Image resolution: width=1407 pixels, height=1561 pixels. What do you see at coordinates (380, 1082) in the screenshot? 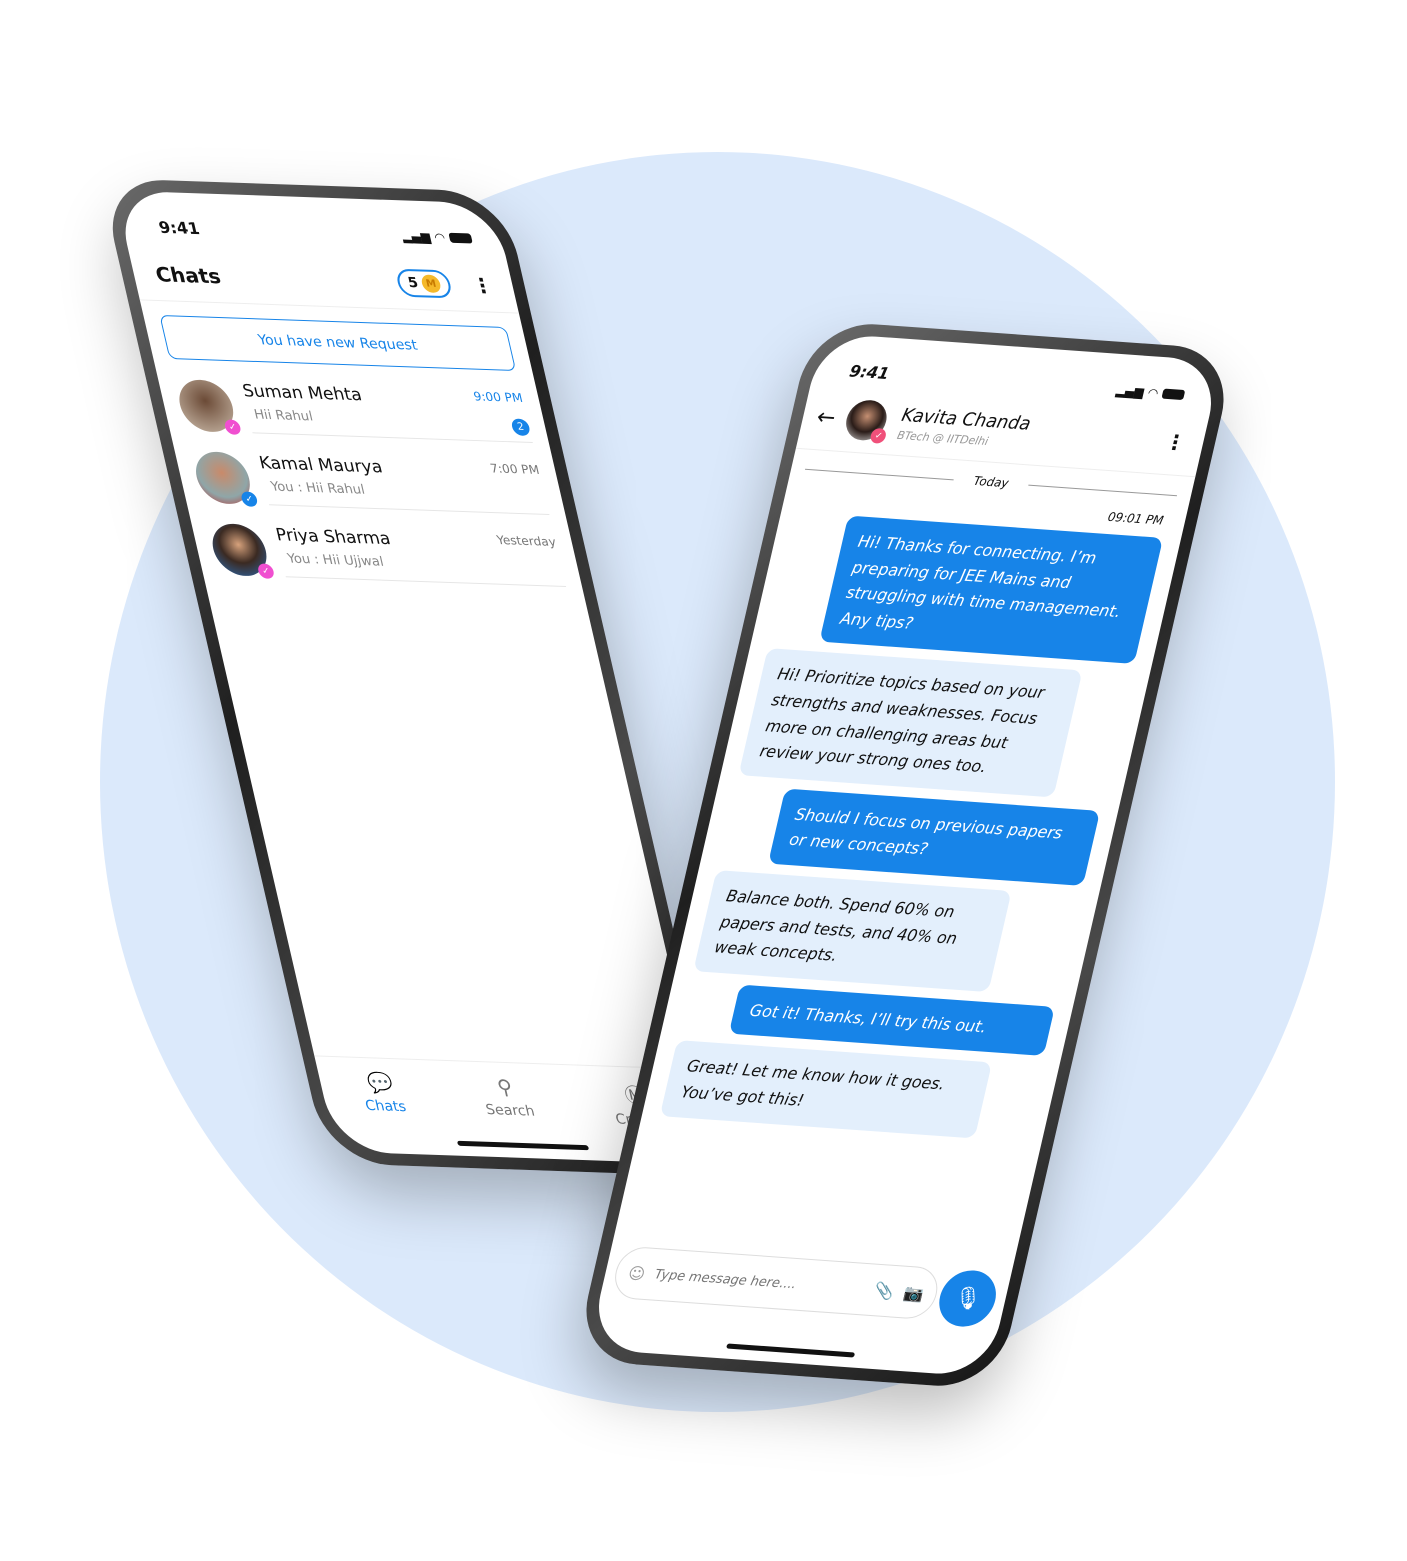
I see `chat-bubbles-icon: 💬` at bounding box center [380, 1082].